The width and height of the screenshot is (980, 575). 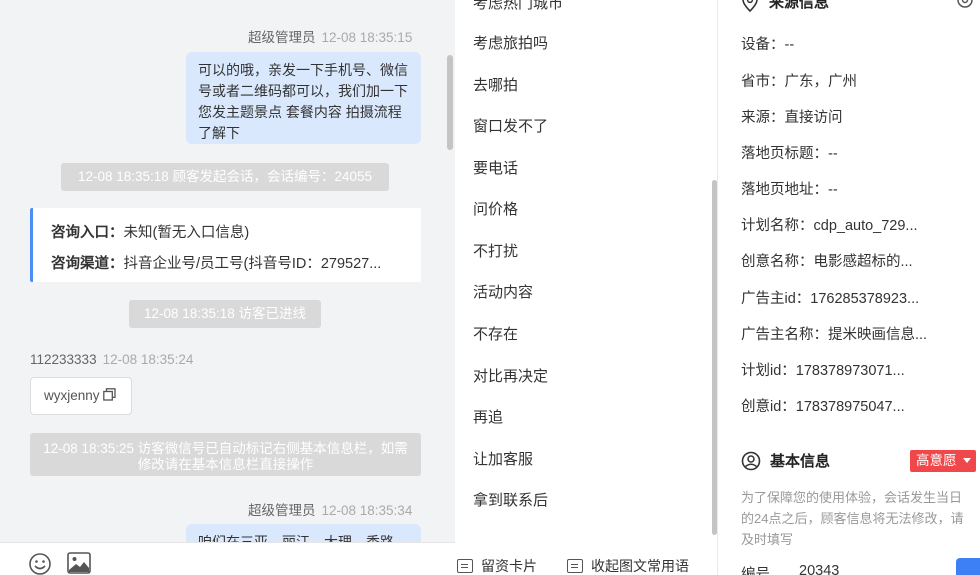 I want to click on source-info-header: 来源信息, so click(x=785, y=6).